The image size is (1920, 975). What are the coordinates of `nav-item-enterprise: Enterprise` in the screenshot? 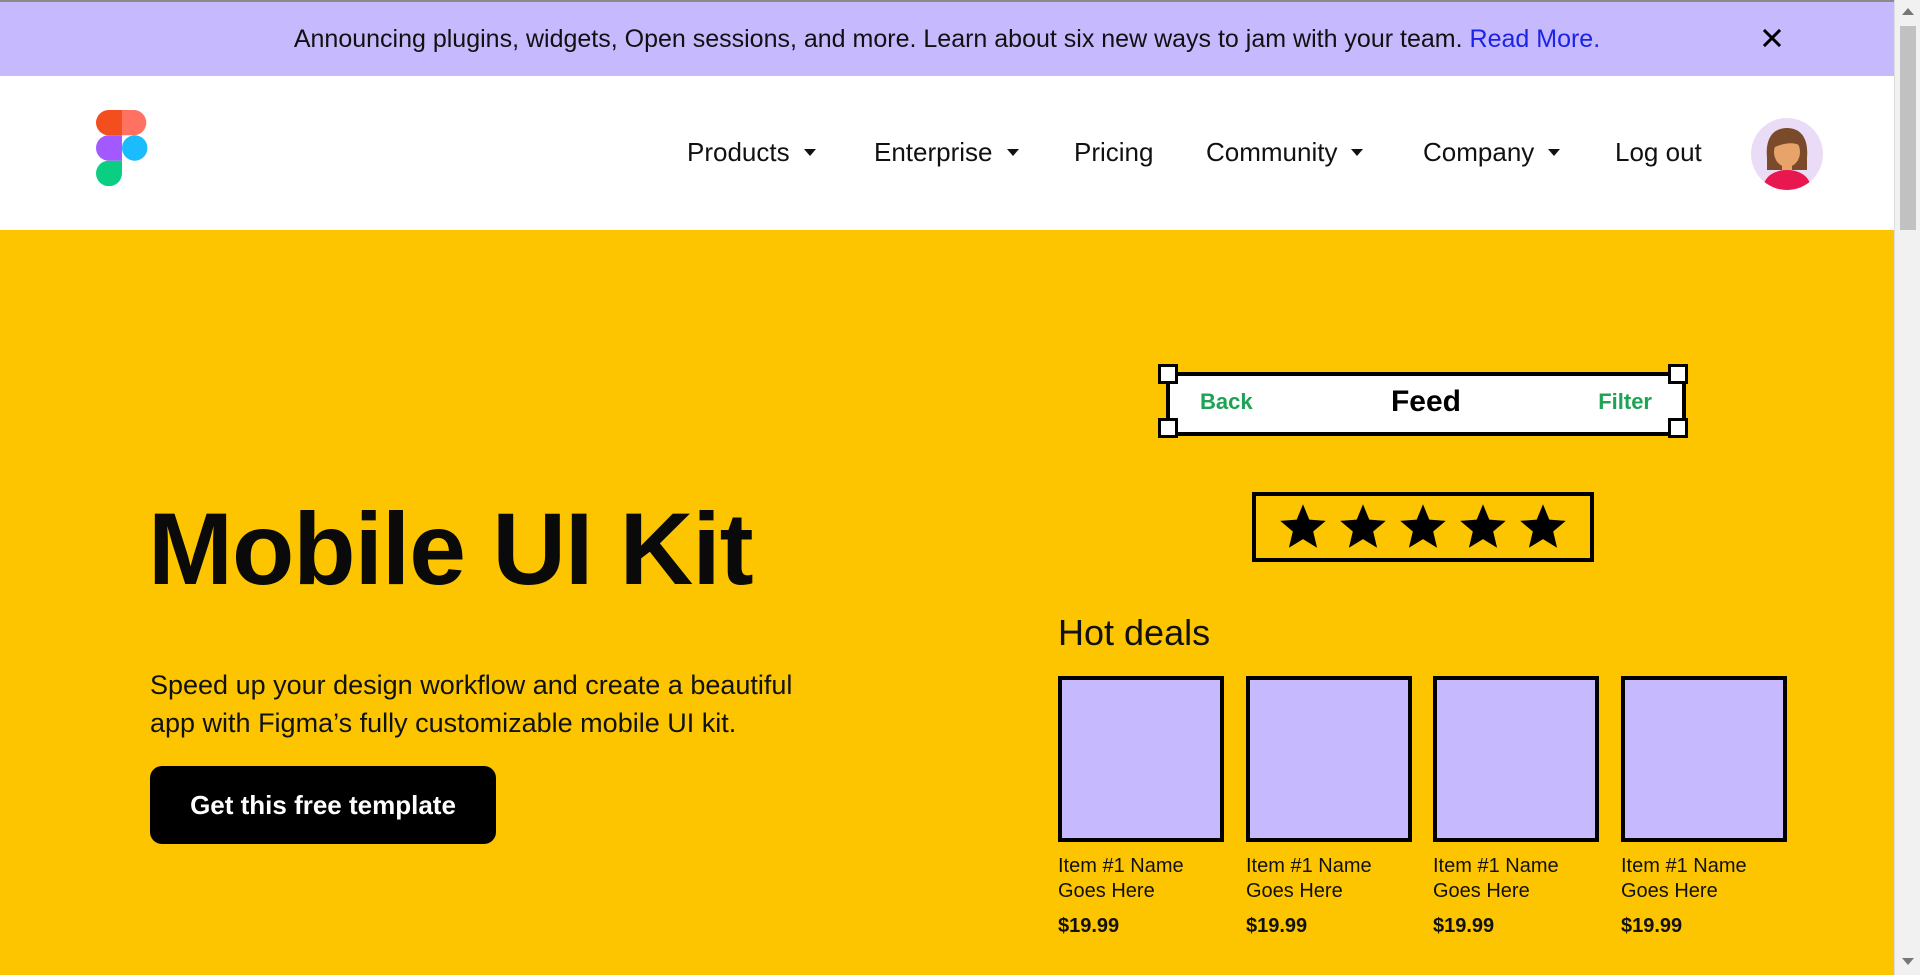 It's located at (946, 152).